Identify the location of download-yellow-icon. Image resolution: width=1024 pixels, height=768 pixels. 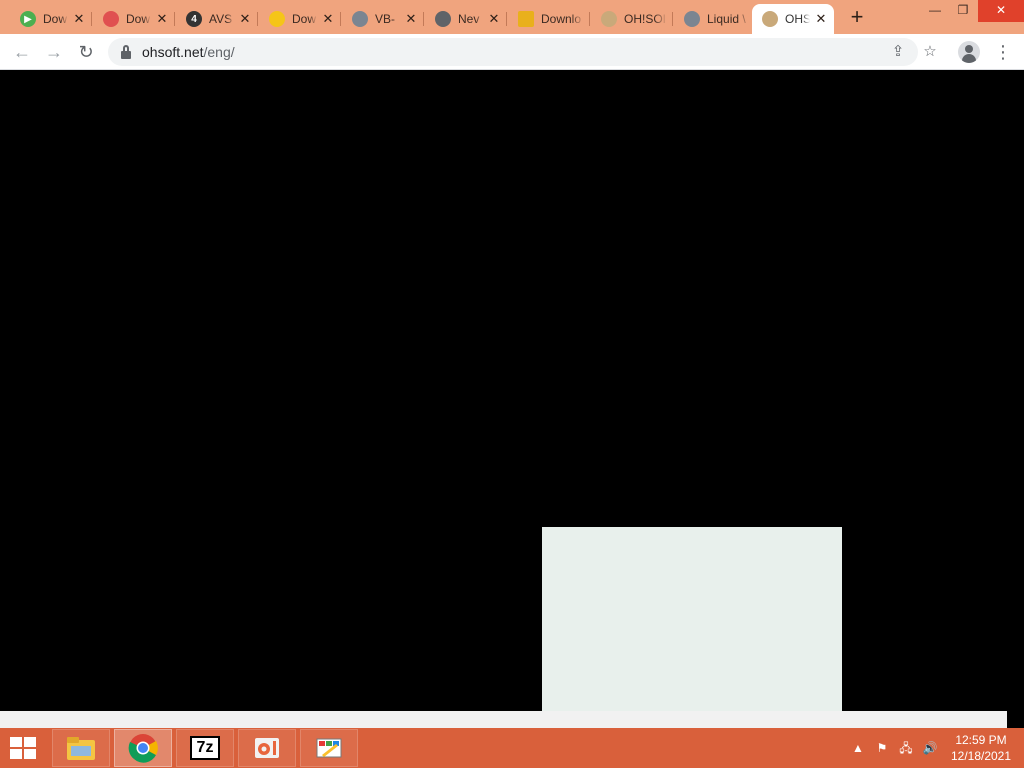
(277, 19).